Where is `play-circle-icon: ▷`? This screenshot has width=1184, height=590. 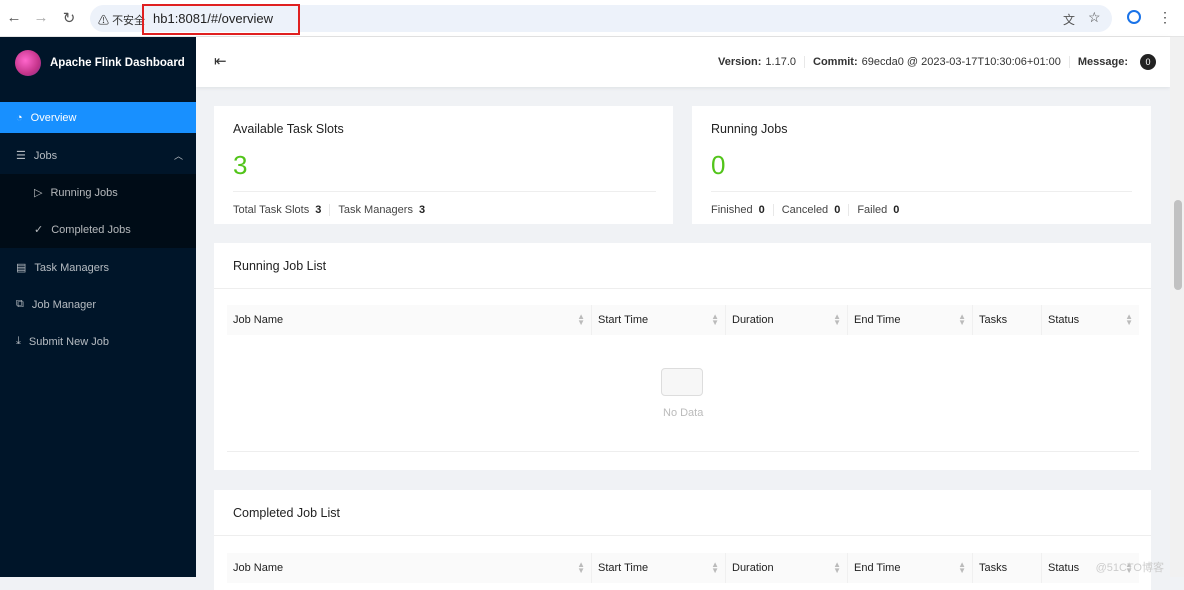 play-circle-icon: ▷ is located at coordinates (38, 193).